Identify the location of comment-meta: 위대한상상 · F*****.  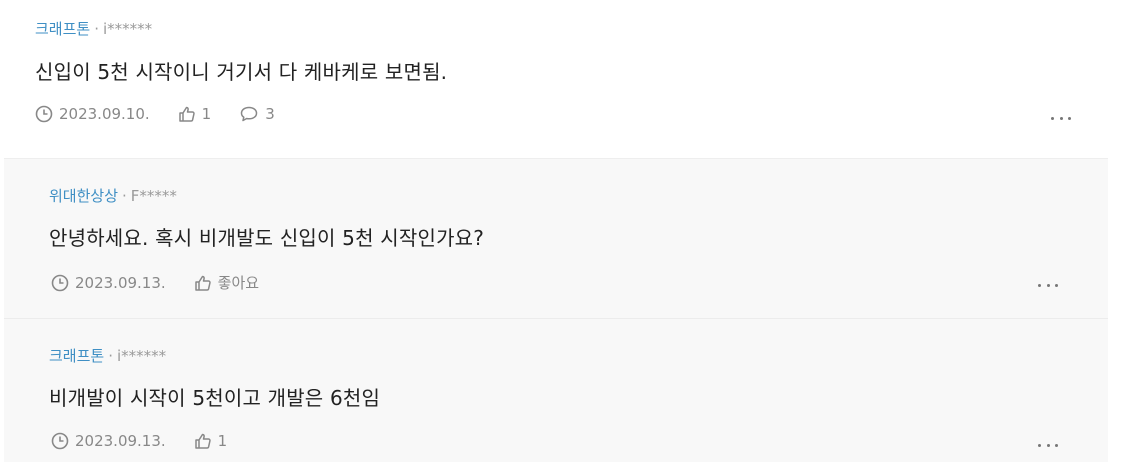
(113, 195).